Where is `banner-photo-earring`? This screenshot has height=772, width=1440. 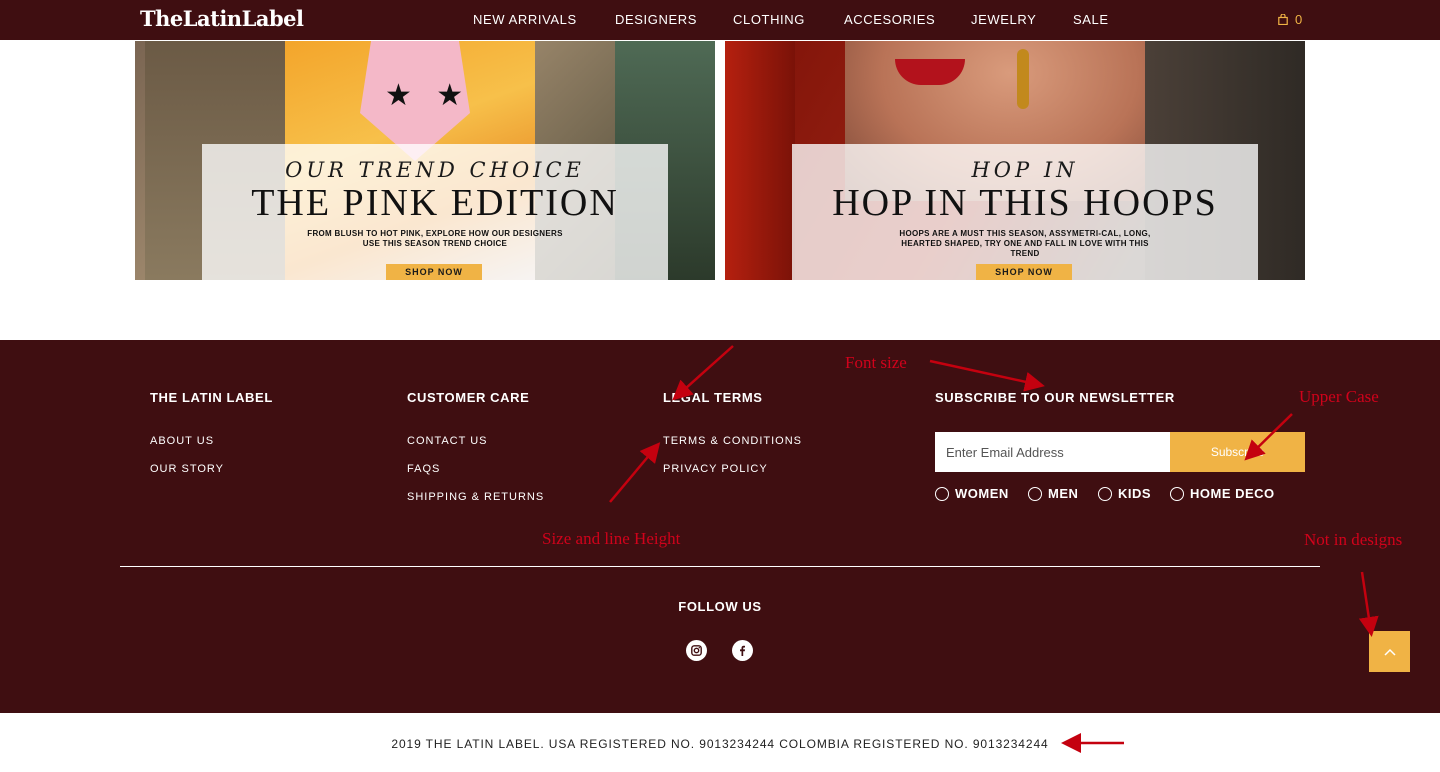
banner-photo-earring is located at coordinates (1023, 79).